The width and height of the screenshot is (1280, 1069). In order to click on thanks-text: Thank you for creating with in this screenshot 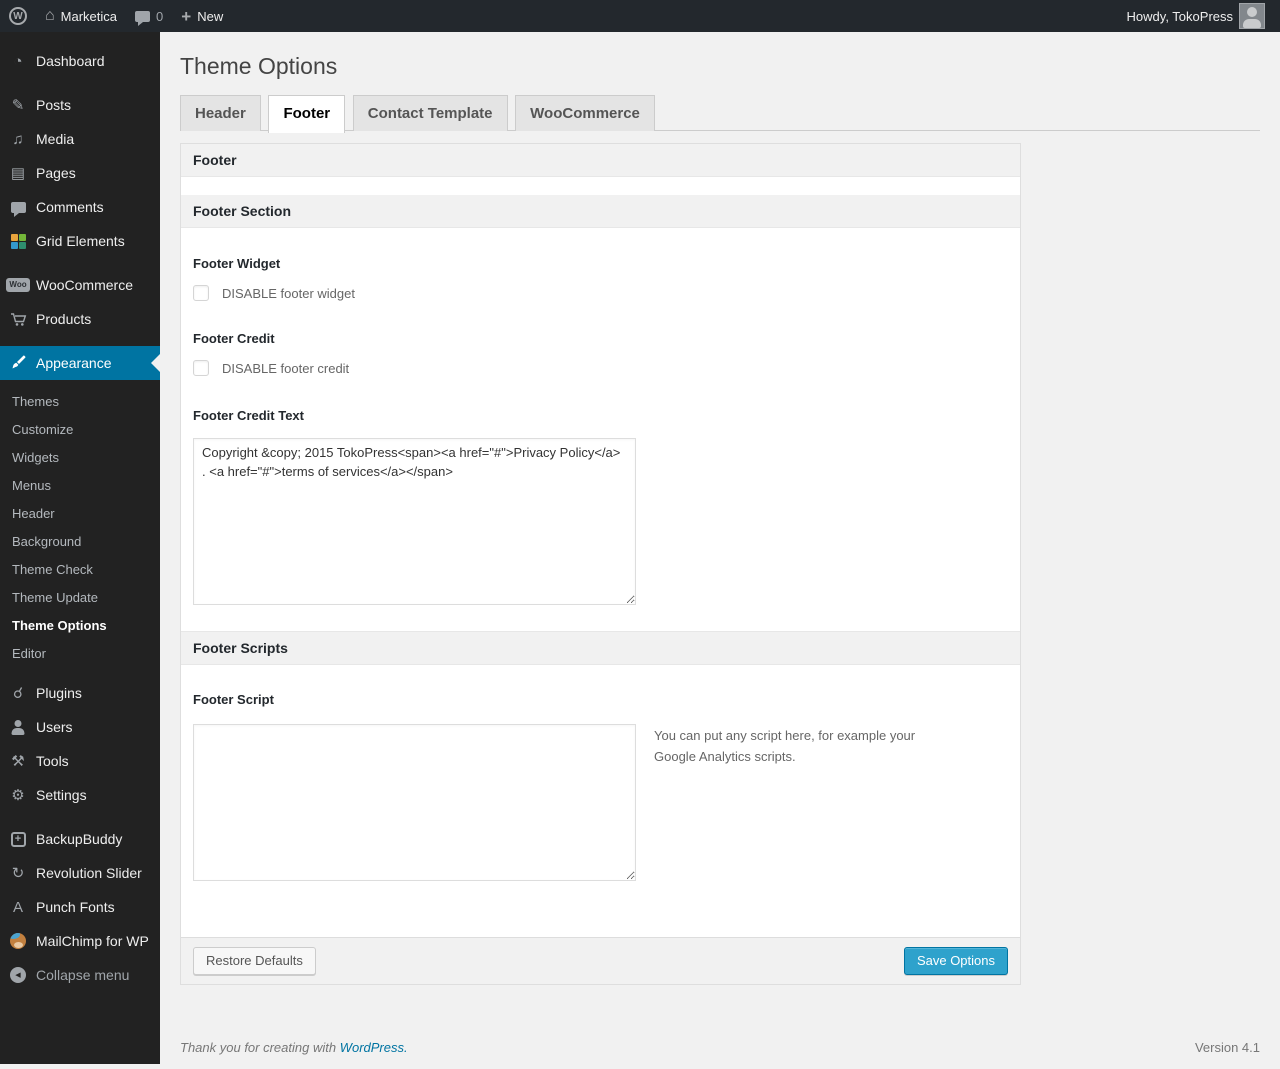, I will do `click(260, 1047)`.